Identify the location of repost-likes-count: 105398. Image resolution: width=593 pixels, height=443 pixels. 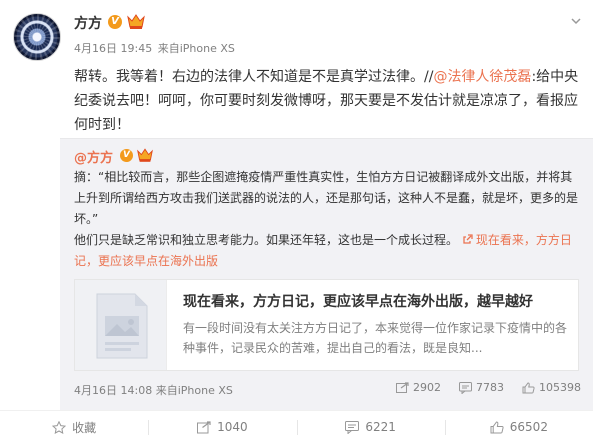
(560, 387).